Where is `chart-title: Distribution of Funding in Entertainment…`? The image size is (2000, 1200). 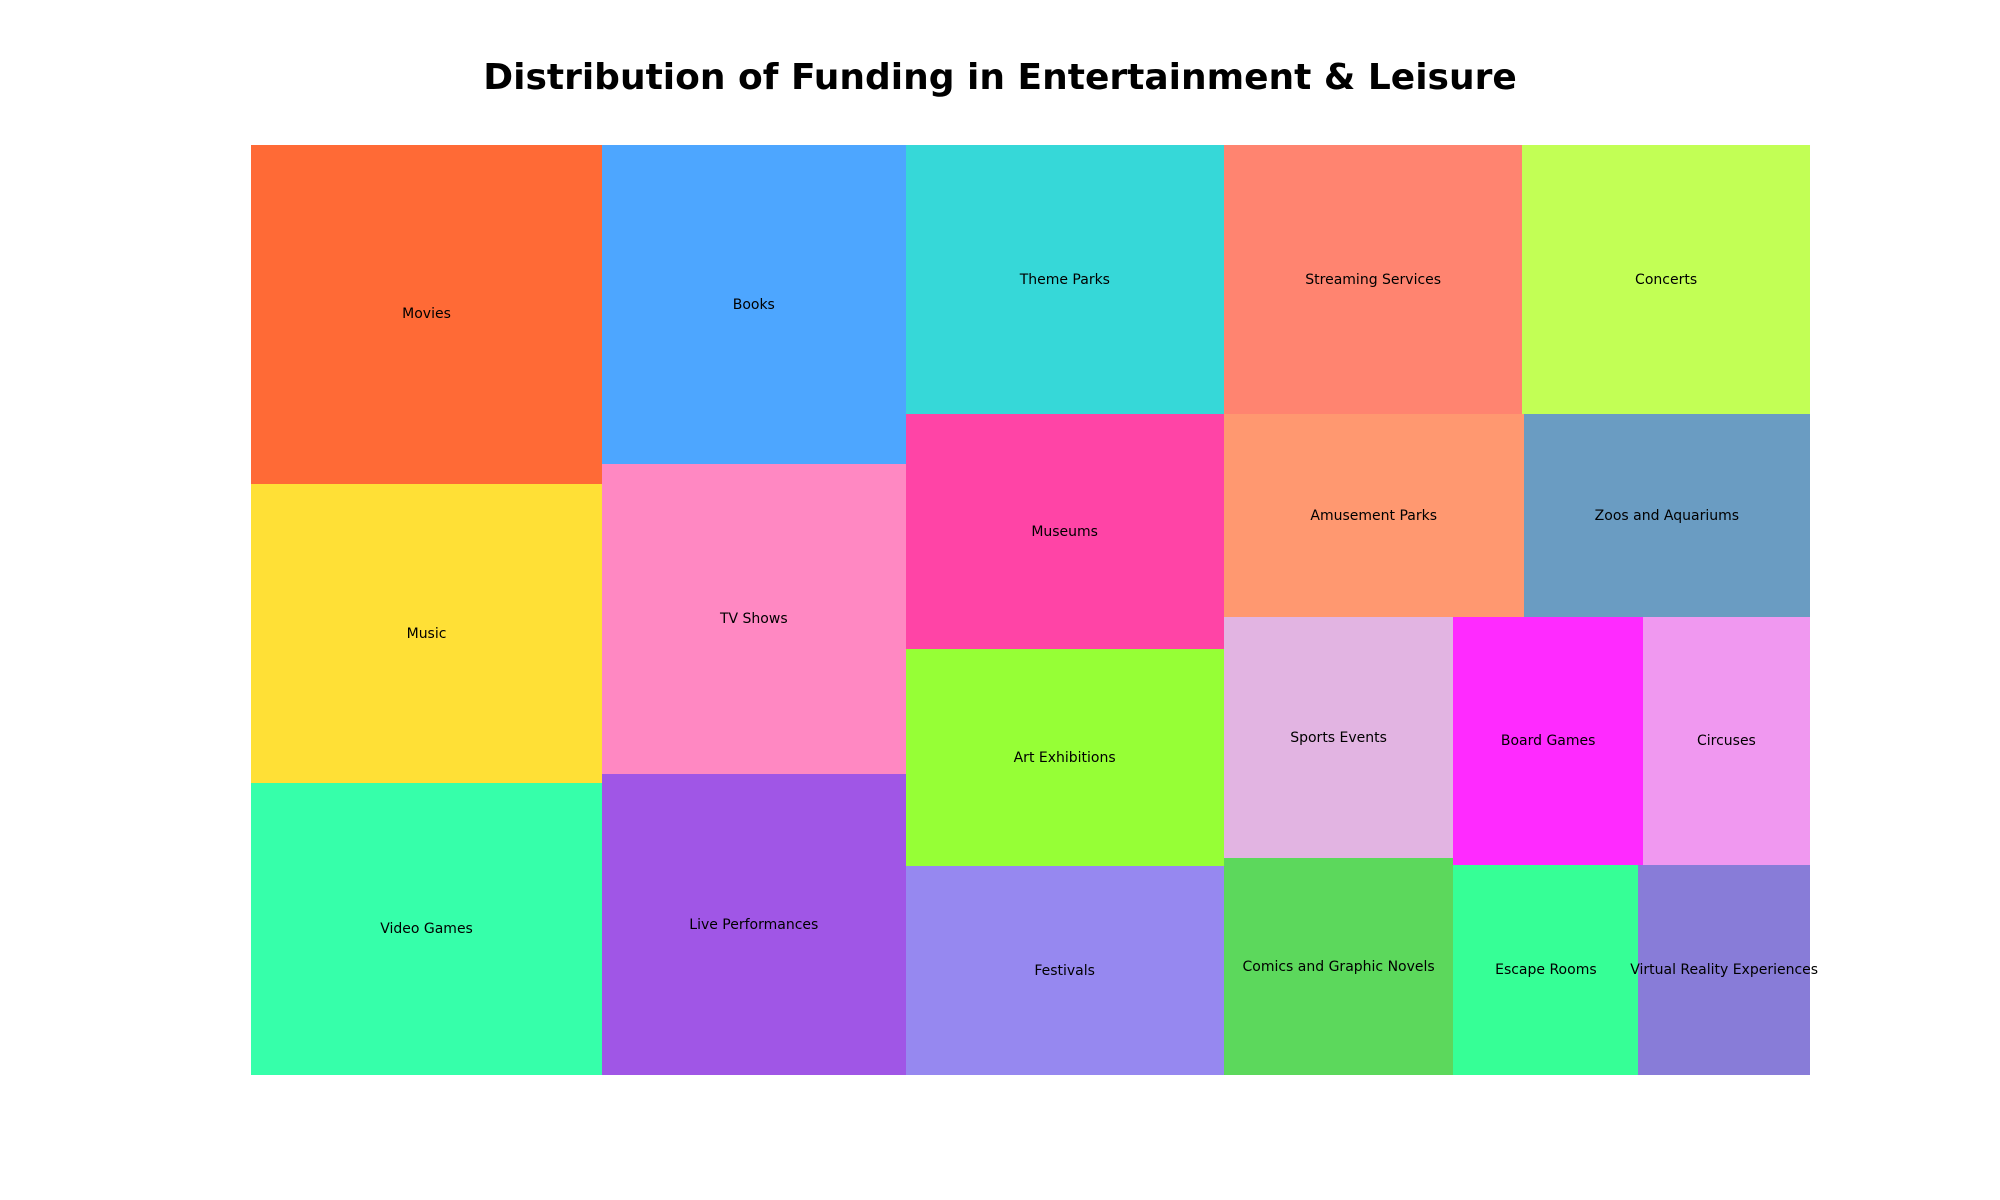
chart-title: Distribution of Funding in Entertainment… is located at coordinates (1000, 77).